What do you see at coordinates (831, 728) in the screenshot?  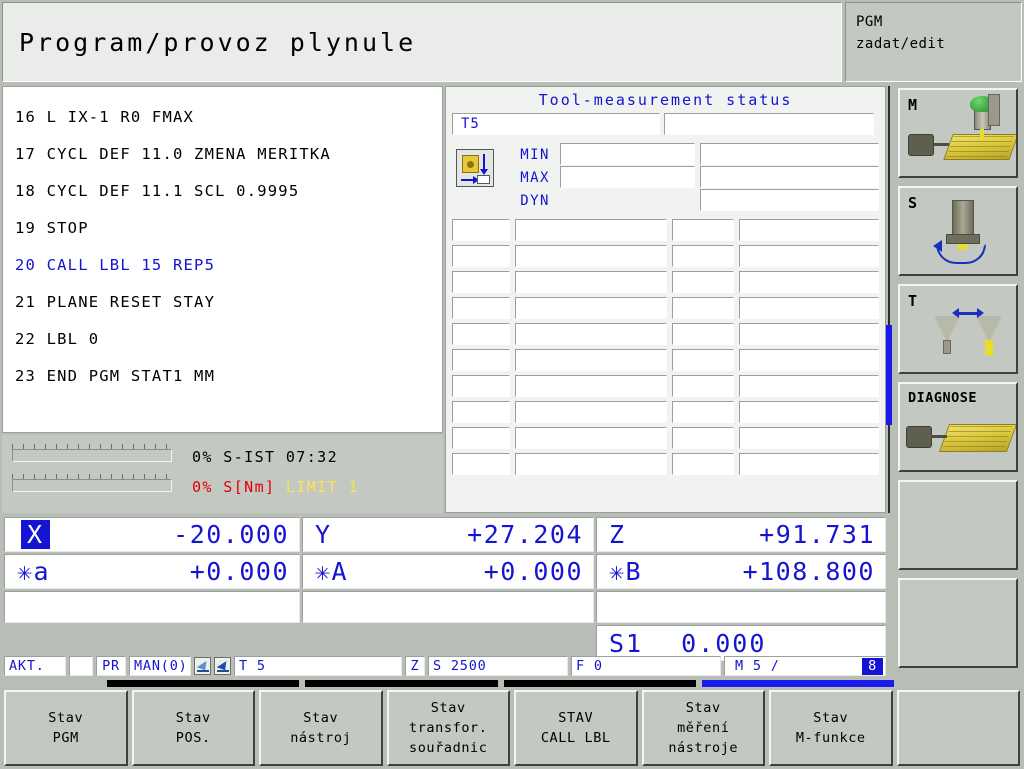 I see `bottom-softkey-7: Stav M-funkce` at bounding box center [831, 728].